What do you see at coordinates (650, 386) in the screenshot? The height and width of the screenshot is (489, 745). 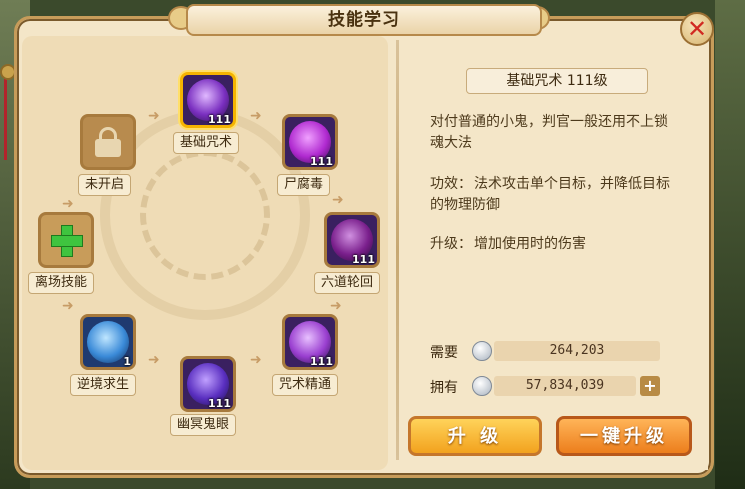 I see `add-currency-button: +` at bounding box center [650, 386].